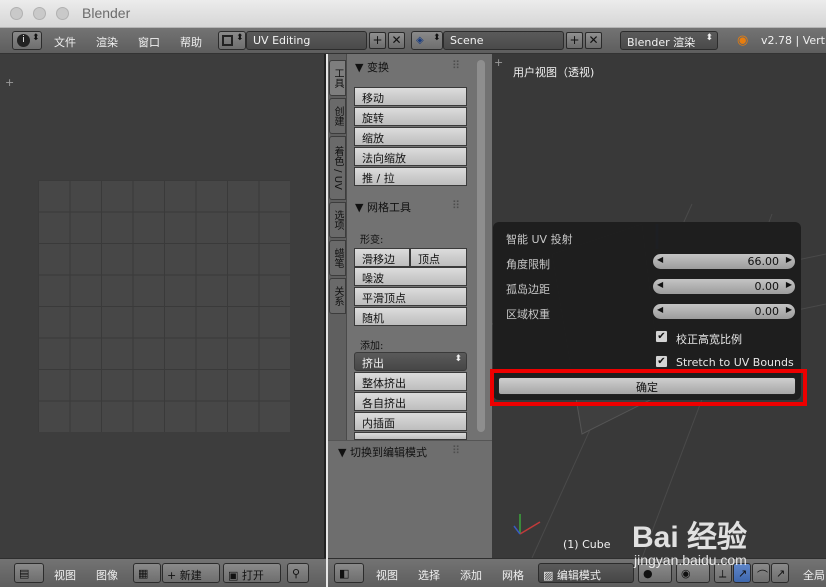 The height and width of the screenshot is (587, 826). What do you see at coordinates (410, 381) in the screenshot?
I see `extrude-region-button: 整体挤出` at bounding box center [410, 381].